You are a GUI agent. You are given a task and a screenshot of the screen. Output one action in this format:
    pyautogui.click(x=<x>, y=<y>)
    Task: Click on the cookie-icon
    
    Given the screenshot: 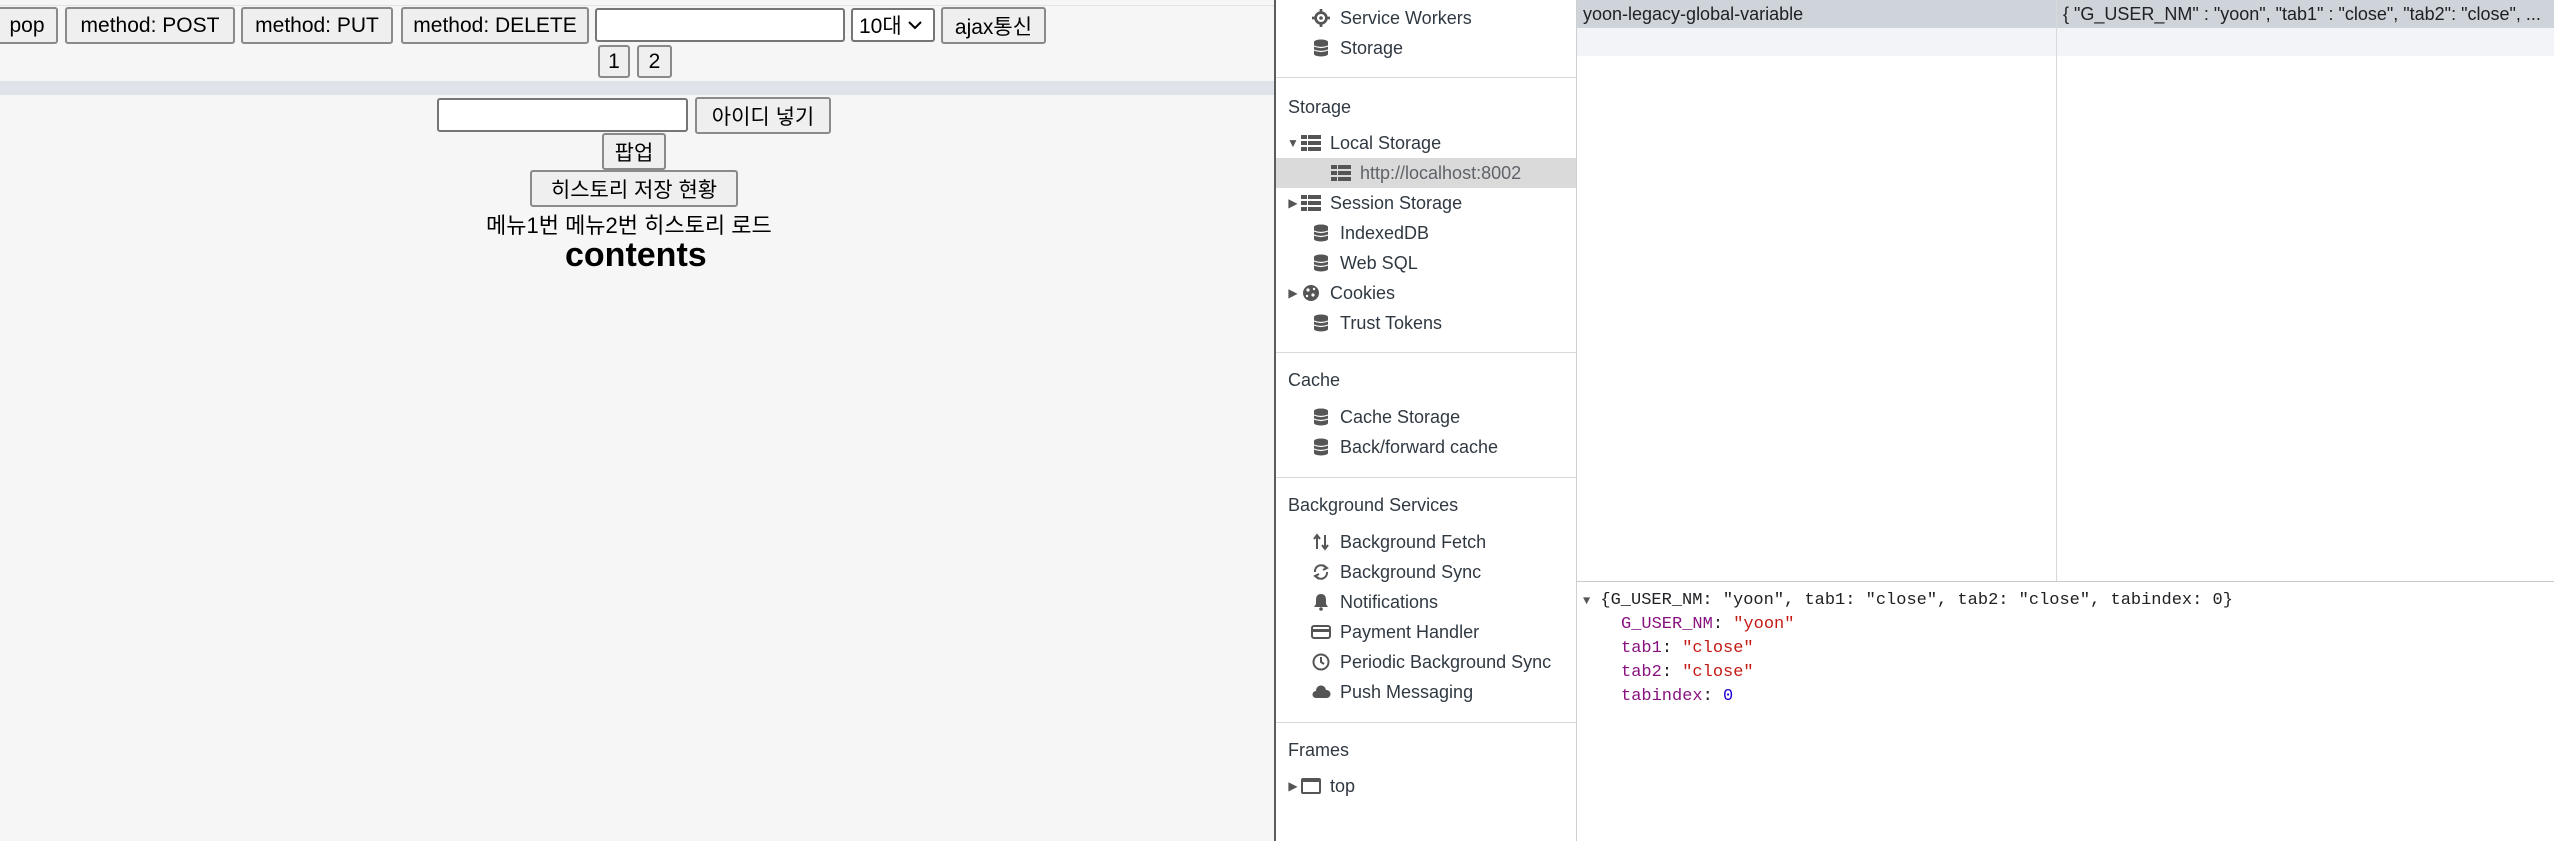 What is the action you would take?
    pyautogui.click(x=1311, y=293)
    